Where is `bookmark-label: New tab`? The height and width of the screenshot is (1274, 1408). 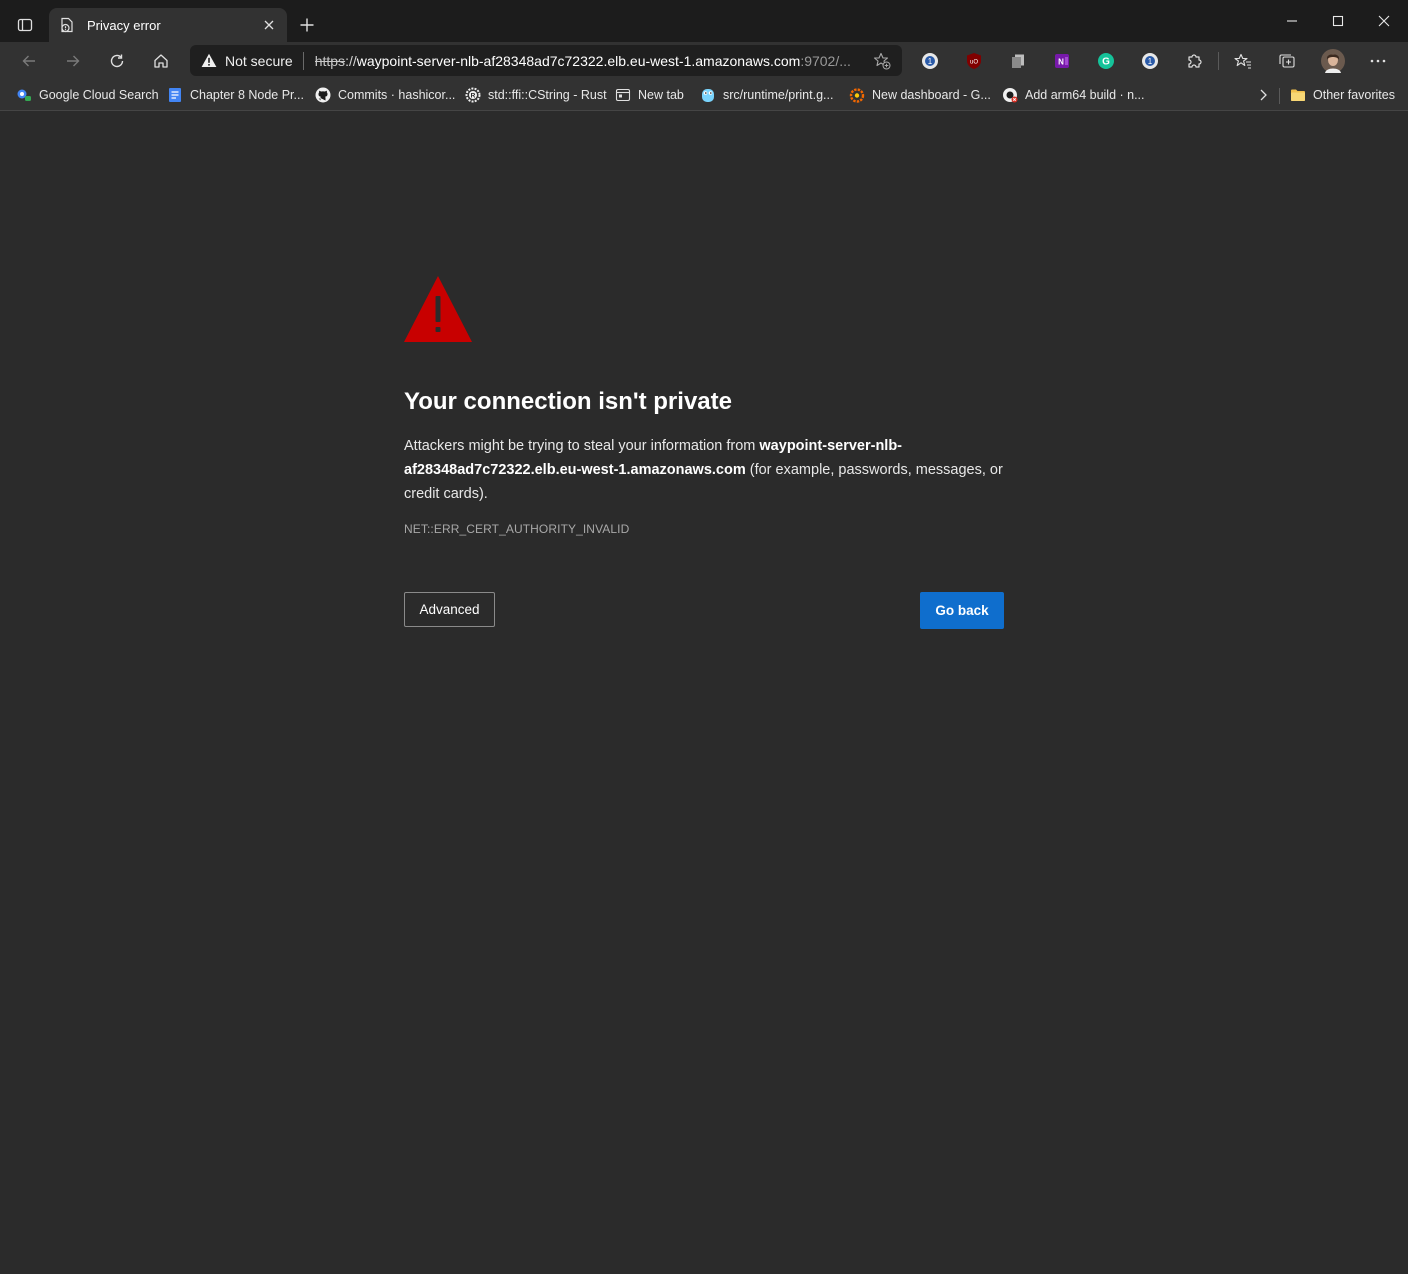
bookmark-label: New tab is located at coordinates (661, 95).